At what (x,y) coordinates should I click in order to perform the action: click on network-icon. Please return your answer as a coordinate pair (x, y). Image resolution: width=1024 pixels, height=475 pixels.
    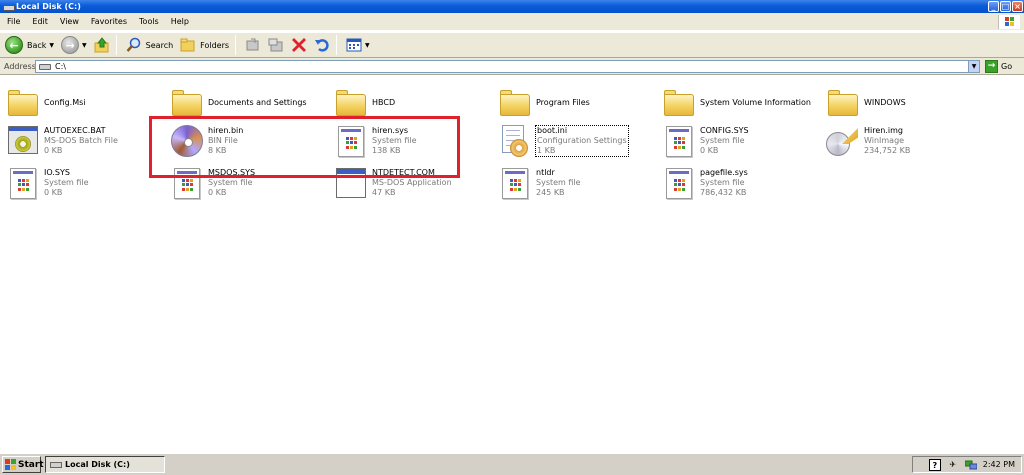
    Looking at the image, I should click on (971, 465).